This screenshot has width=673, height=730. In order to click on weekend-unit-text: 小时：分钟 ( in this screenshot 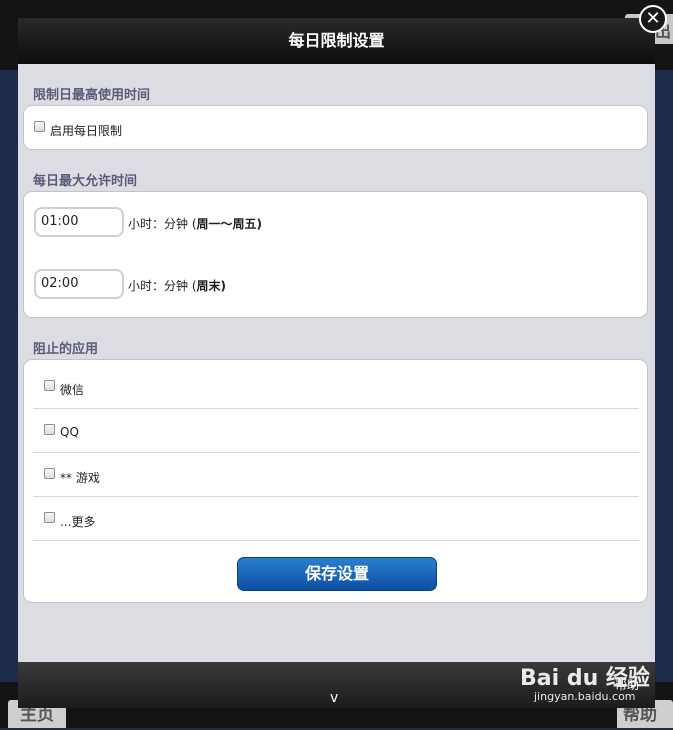, I will do `click(162, 286)`.